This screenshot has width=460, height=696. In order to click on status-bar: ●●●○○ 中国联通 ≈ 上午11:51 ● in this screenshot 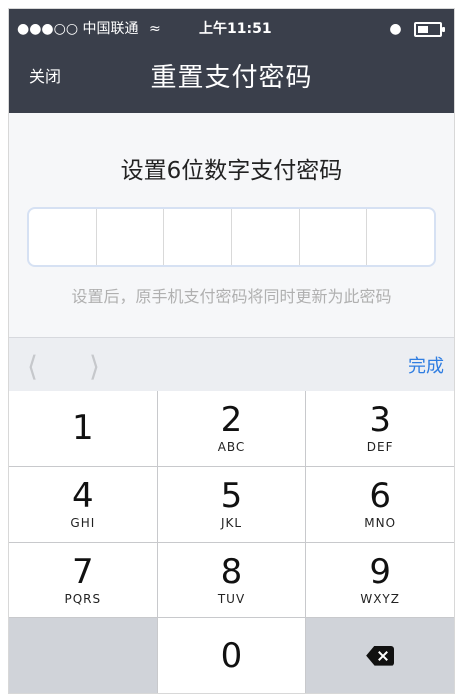, I will do `click(231, 29)`.